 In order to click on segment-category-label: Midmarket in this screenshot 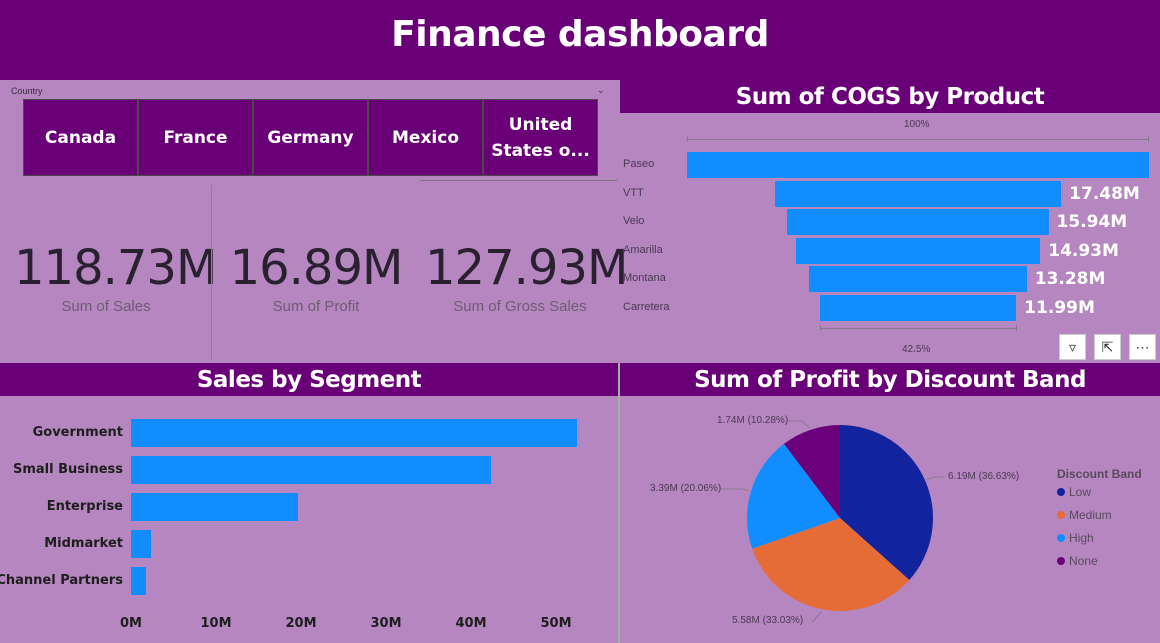, I will do `click(83, 543)`.